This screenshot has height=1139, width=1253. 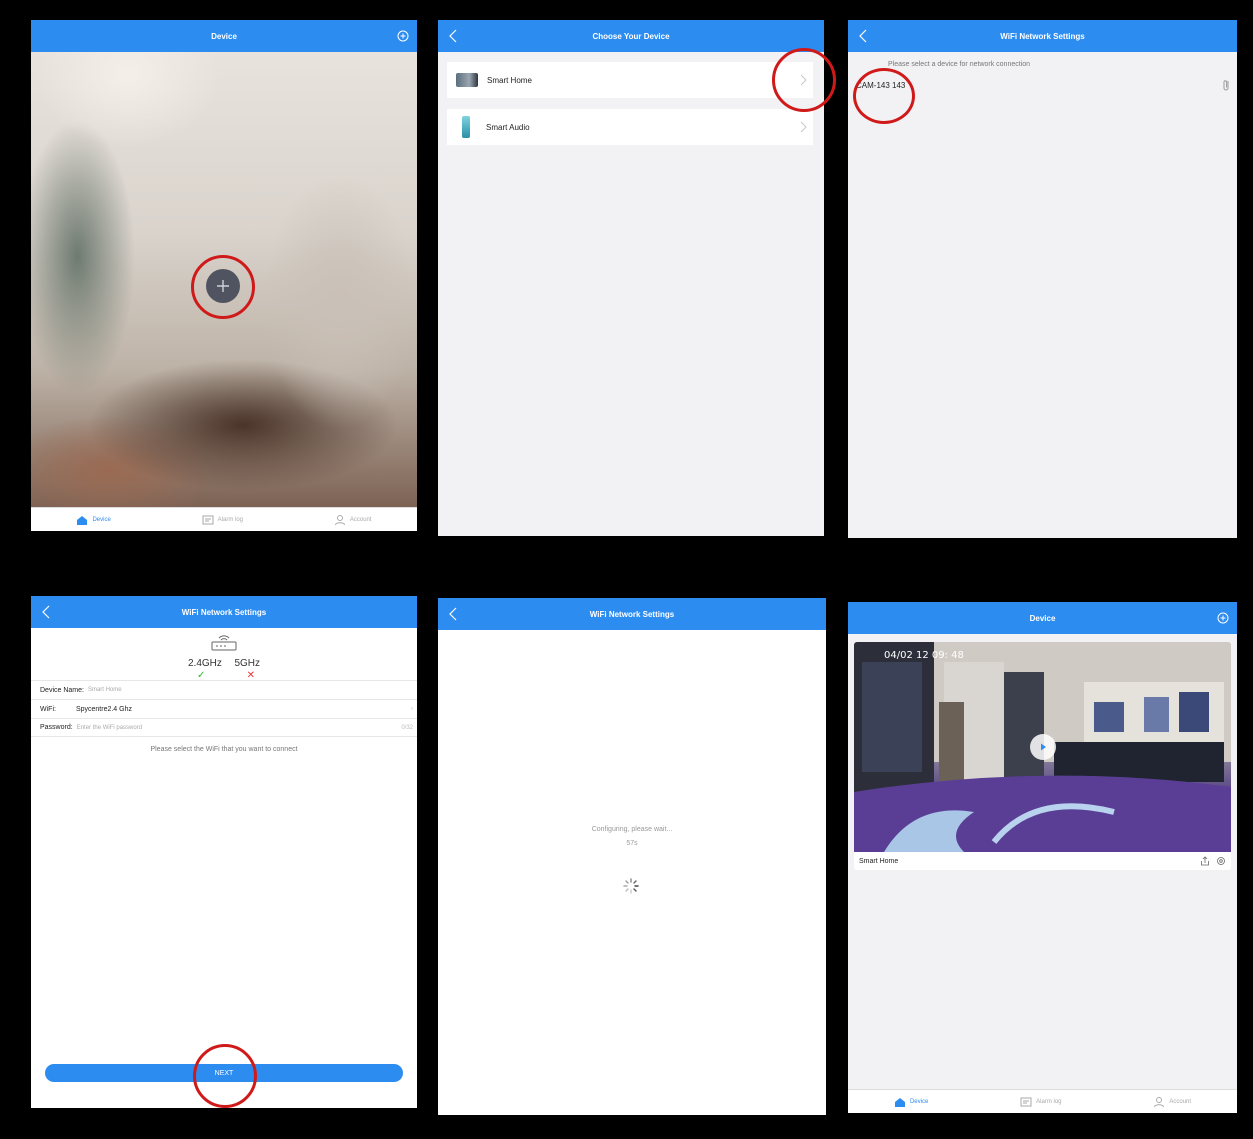 I want to click on chevron-right-icon, so click(x=803, y=127).